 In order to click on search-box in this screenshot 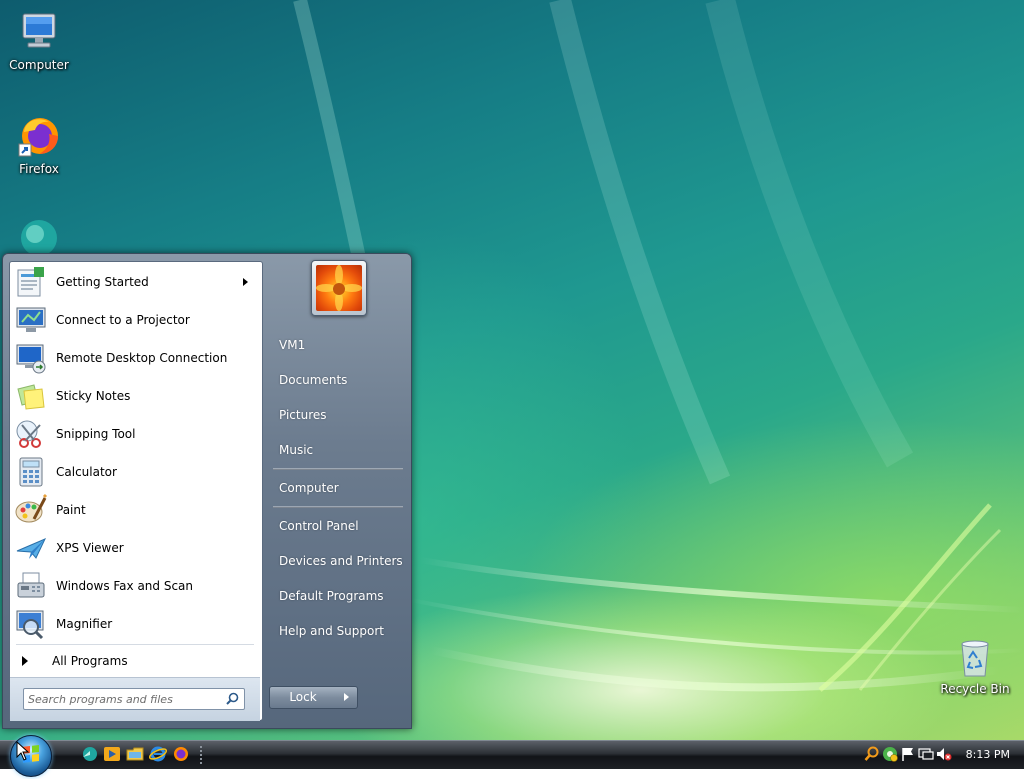, I will do `click(134, 699)`.